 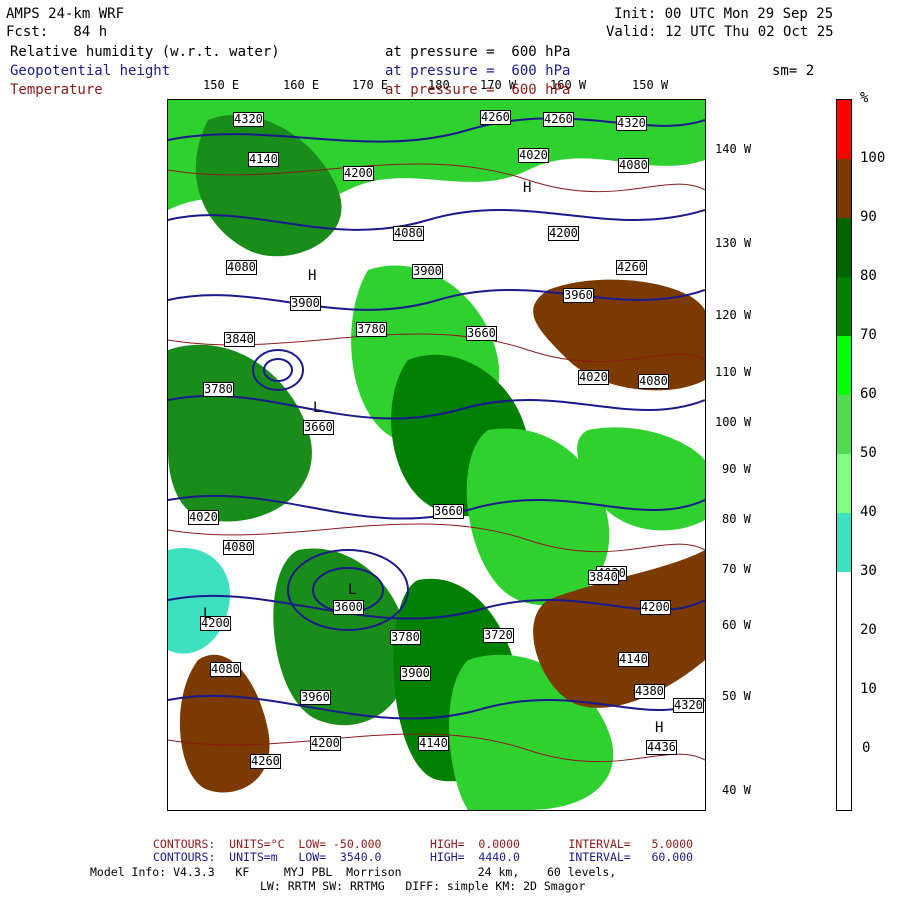 What do you see at coordinates (90, 71) in the screenshot?
I see `field-name-height: Geopotential height` at bounding box center [90, 71].